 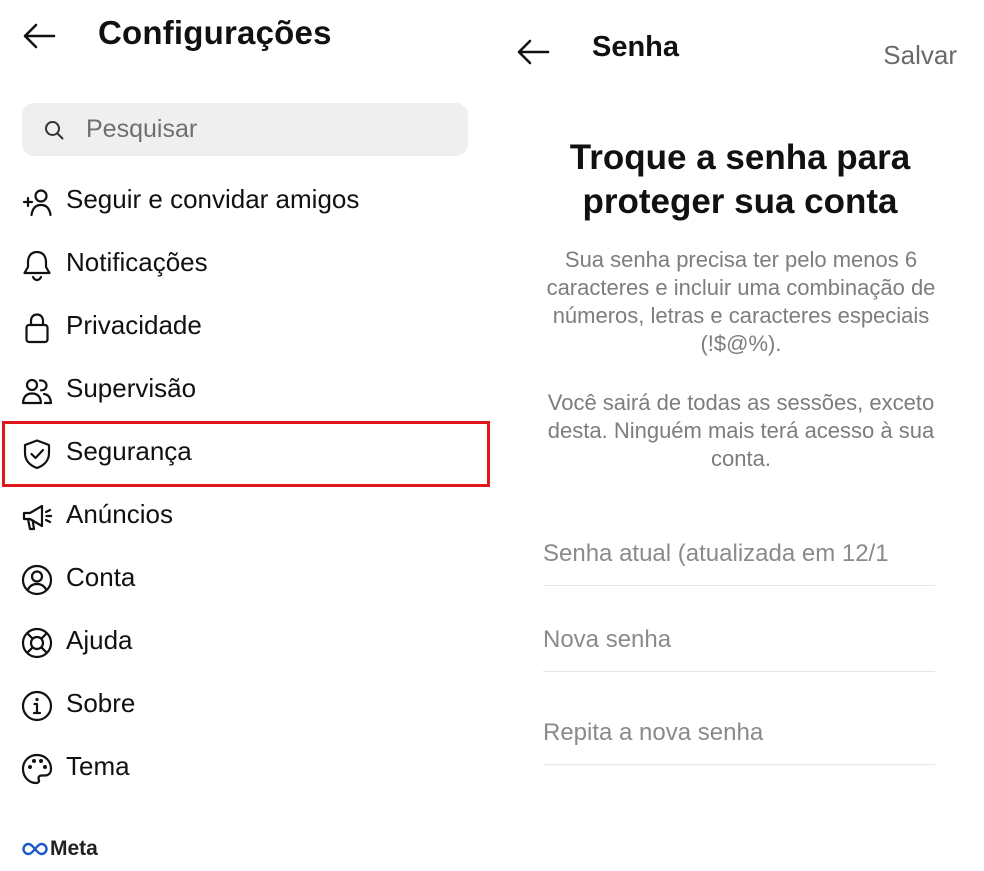 What do you see at coordinates (245, 454) in the screenshot?
I see `menu-item-security: Segurança` at bounding box center [245, 454].